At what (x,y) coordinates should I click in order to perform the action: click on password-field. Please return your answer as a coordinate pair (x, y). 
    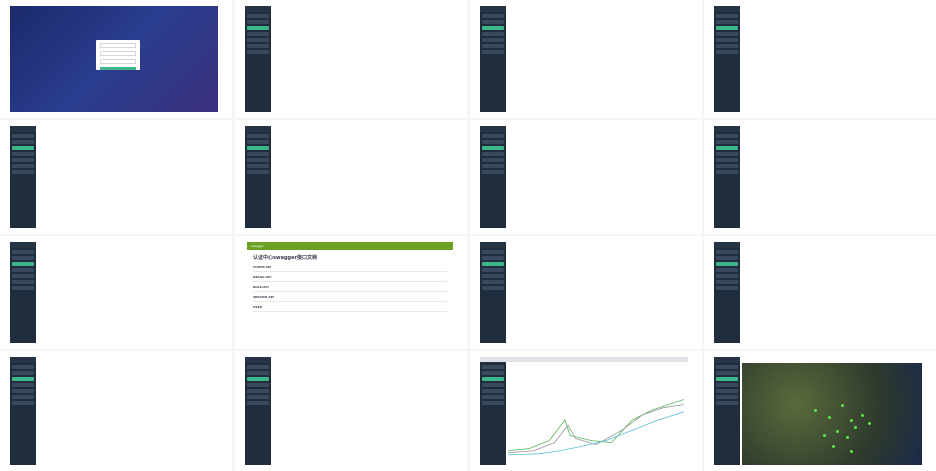
    Looking at the image, I should click on (118, 53).